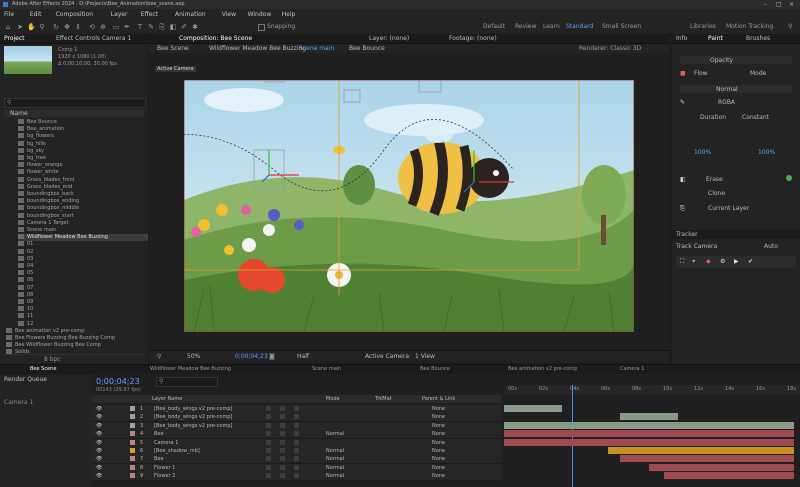 This screenshot has width=800, height=487. What do you see at coordinates (83, 144) in the screenshot?
I see `project-item: bg_hills` at bounding box center [83, 144].